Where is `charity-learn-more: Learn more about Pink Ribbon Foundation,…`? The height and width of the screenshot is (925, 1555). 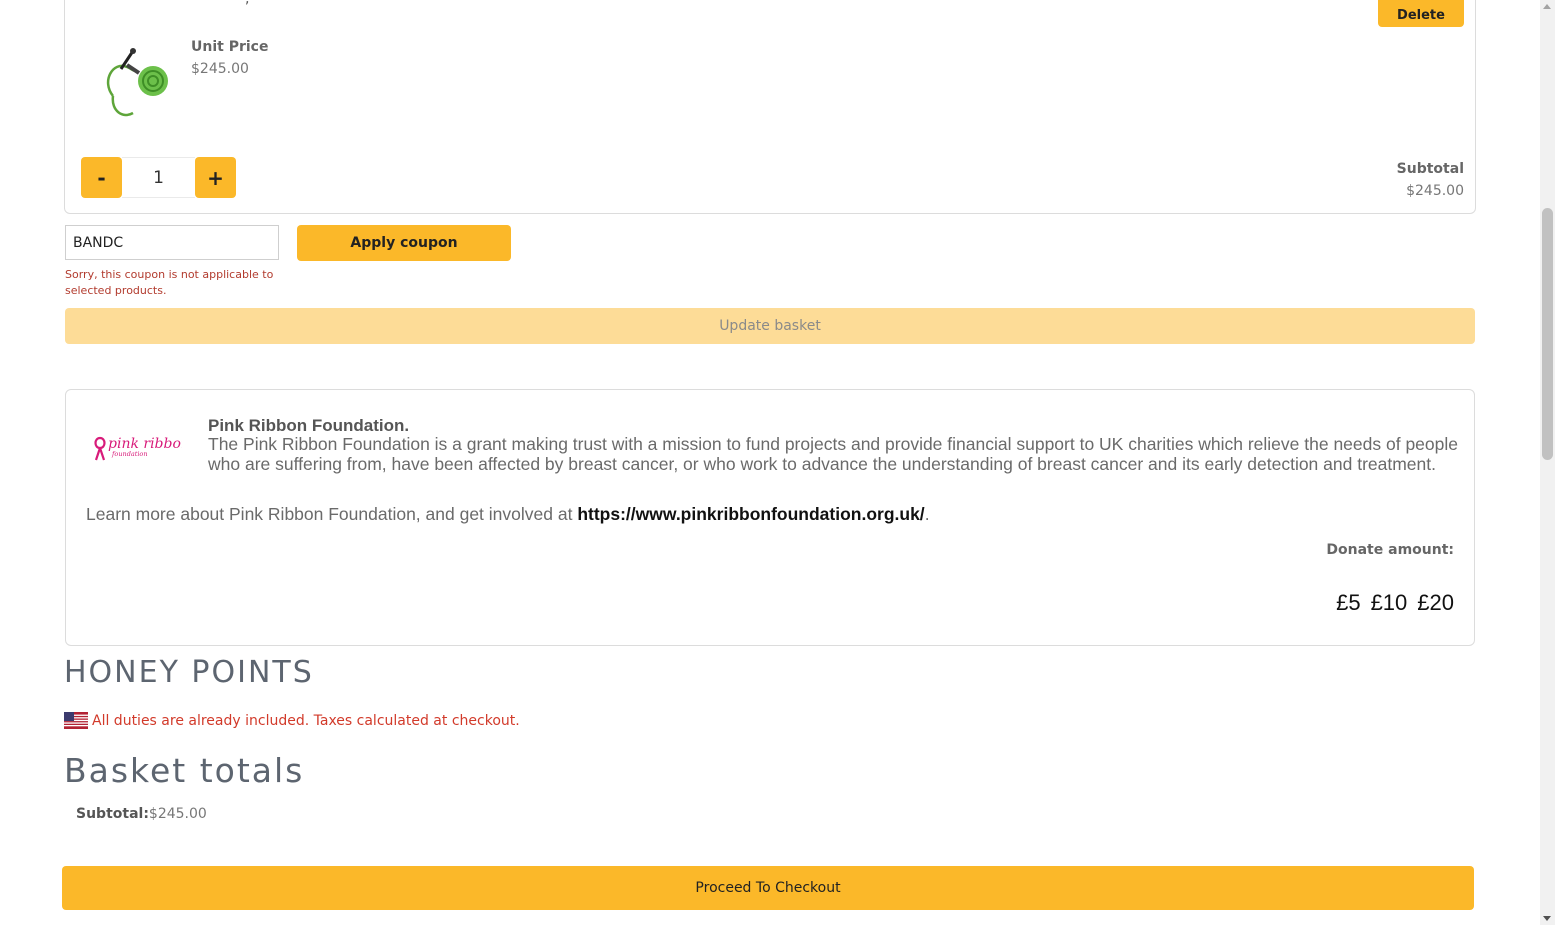 charity-learn-more: Learn more about Pink Ribbon Foundation,… is located at coordinates (508, 514).